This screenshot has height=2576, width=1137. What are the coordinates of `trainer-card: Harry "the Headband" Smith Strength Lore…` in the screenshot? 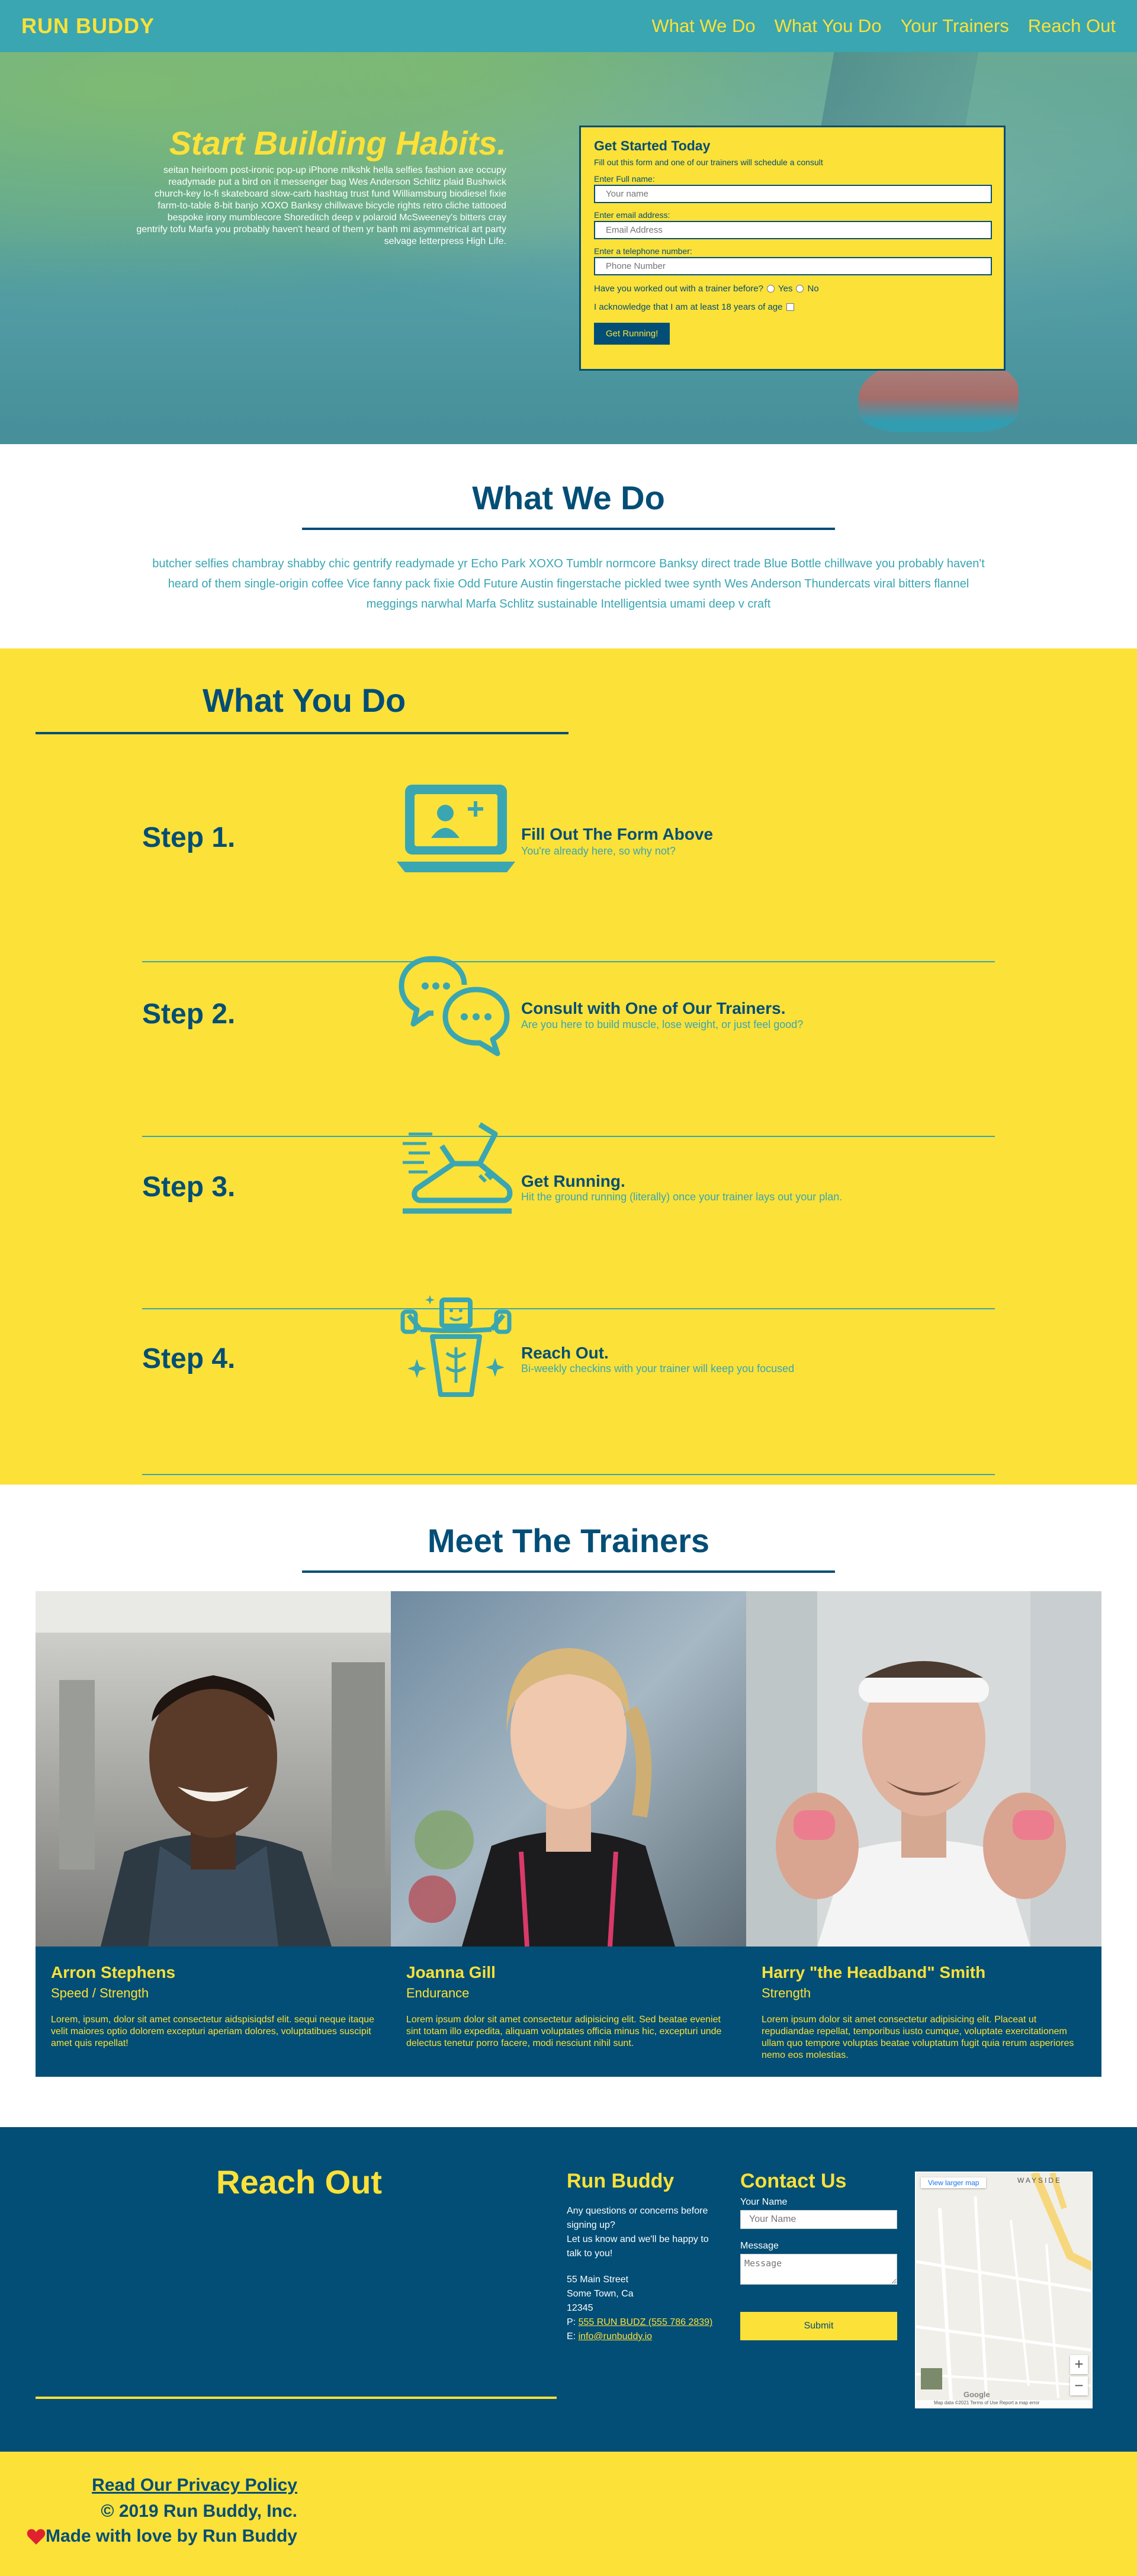 It's located at (923, 2012).